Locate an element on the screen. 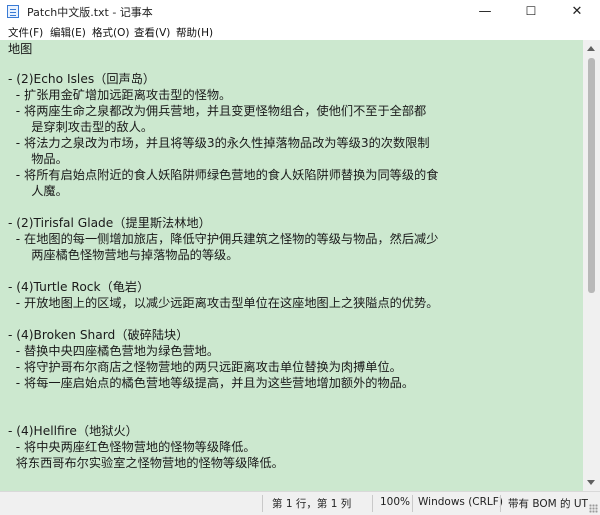 This screenshot has height=515, width=600. menu-edit: 编辑(E) is located at coordinates (68, 32).